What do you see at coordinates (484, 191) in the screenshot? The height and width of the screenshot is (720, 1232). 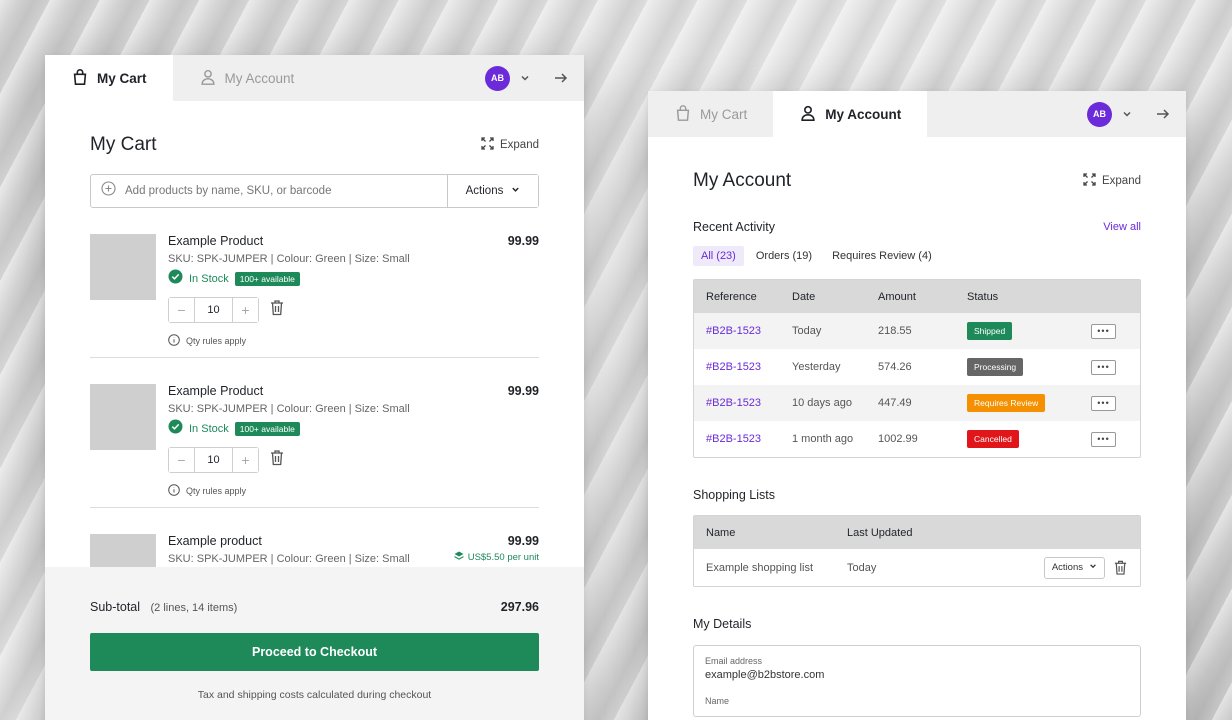 I see `actions-label: Actions` at bounding box center [484, 191].